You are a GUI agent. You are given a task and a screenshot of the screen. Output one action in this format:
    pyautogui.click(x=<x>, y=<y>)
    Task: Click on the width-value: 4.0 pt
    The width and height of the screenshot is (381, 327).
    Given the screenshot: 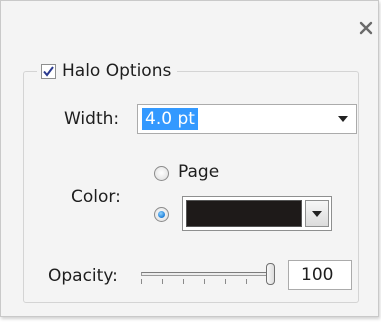 What is the action you would take?
    pyautogui.click(x=170, y=119)
    